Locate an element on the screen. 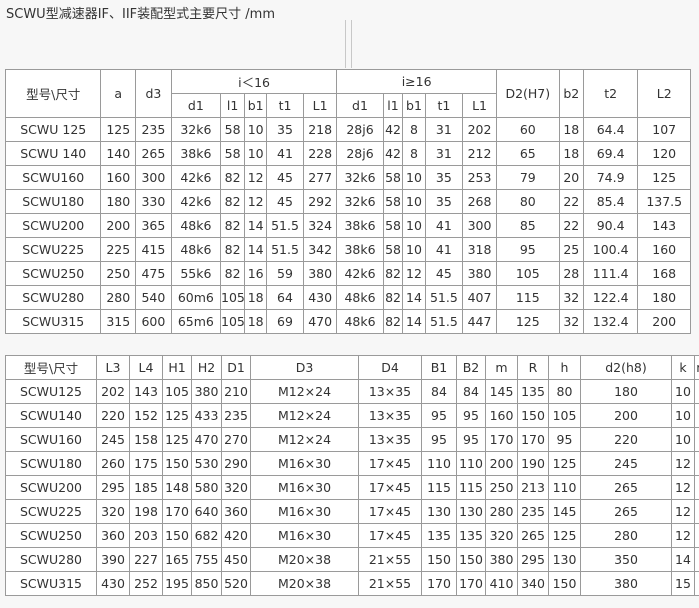 This screenshot has width=699, height=608. table-cell: 220 is located at coordinates (626, 439).